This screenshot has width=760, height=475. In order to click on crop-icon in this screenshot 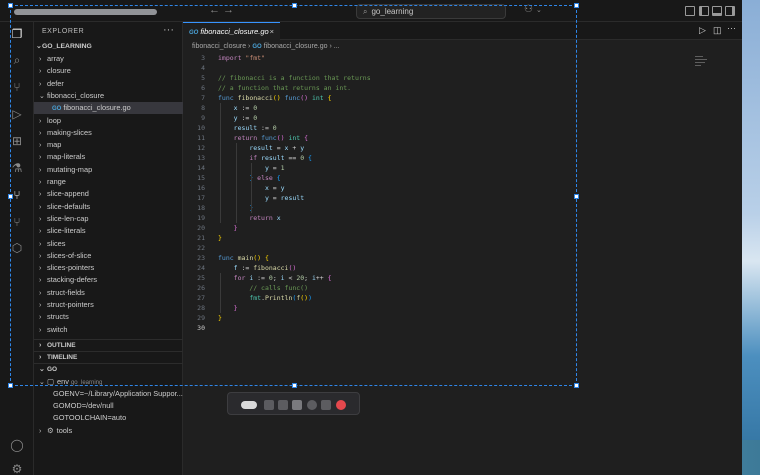, I will do `click(269, 405)`.